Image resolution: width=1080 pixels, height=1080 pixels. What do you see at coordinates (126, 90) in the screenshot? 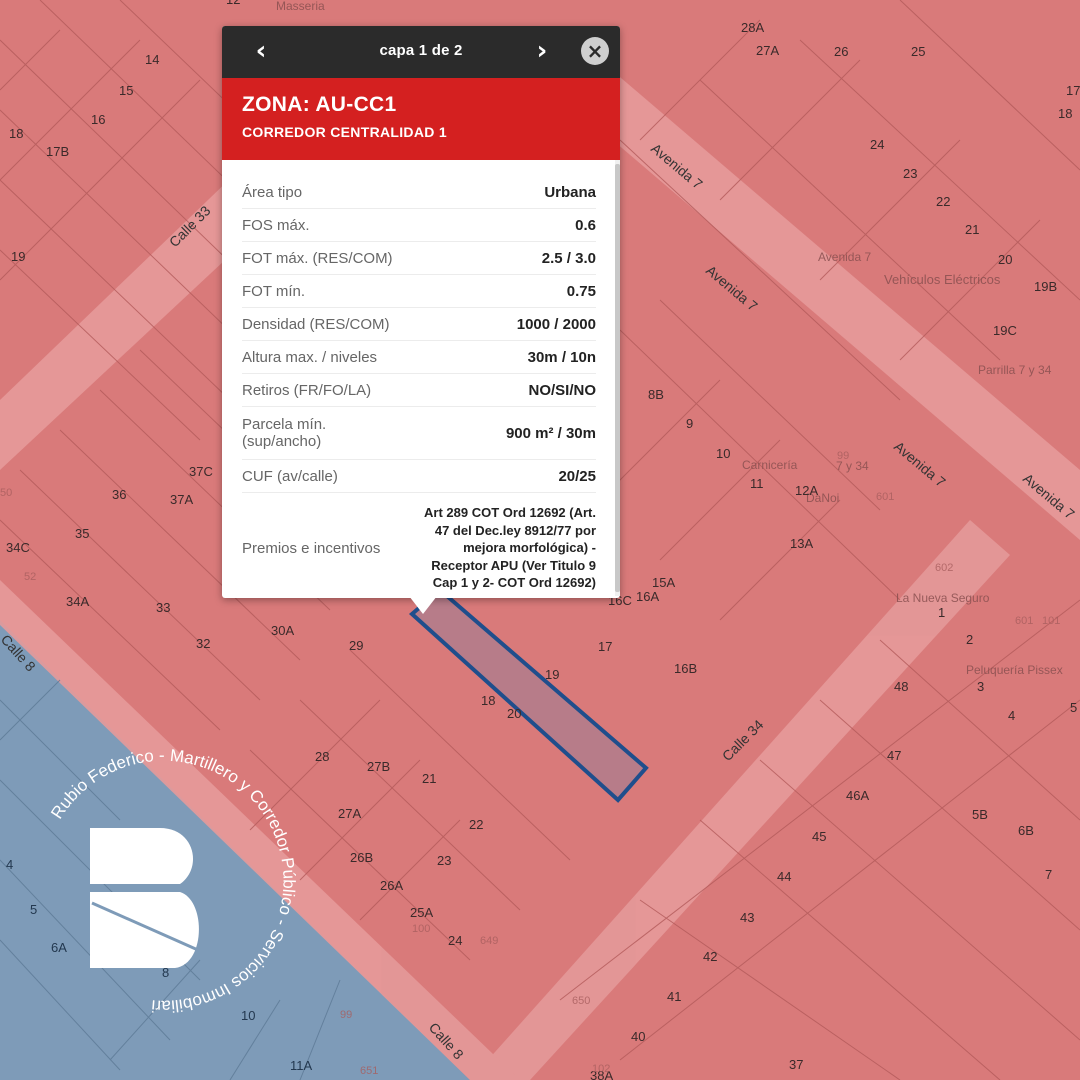
I see `parcel-label: 15` at bounding box center [126, 90].